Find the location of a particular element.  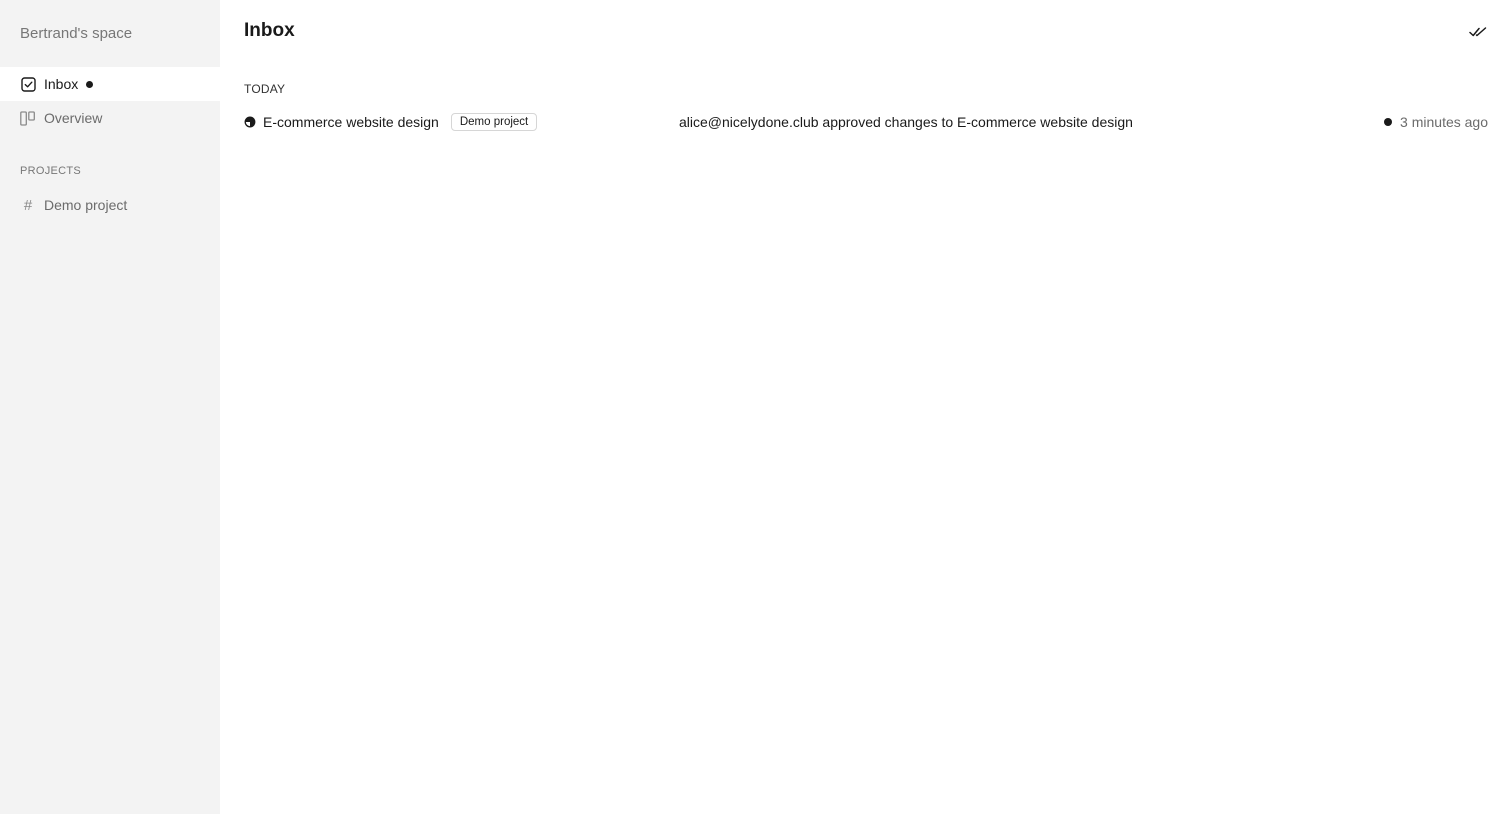

group-label-today: TODAY is located at coordinates (265, 89).